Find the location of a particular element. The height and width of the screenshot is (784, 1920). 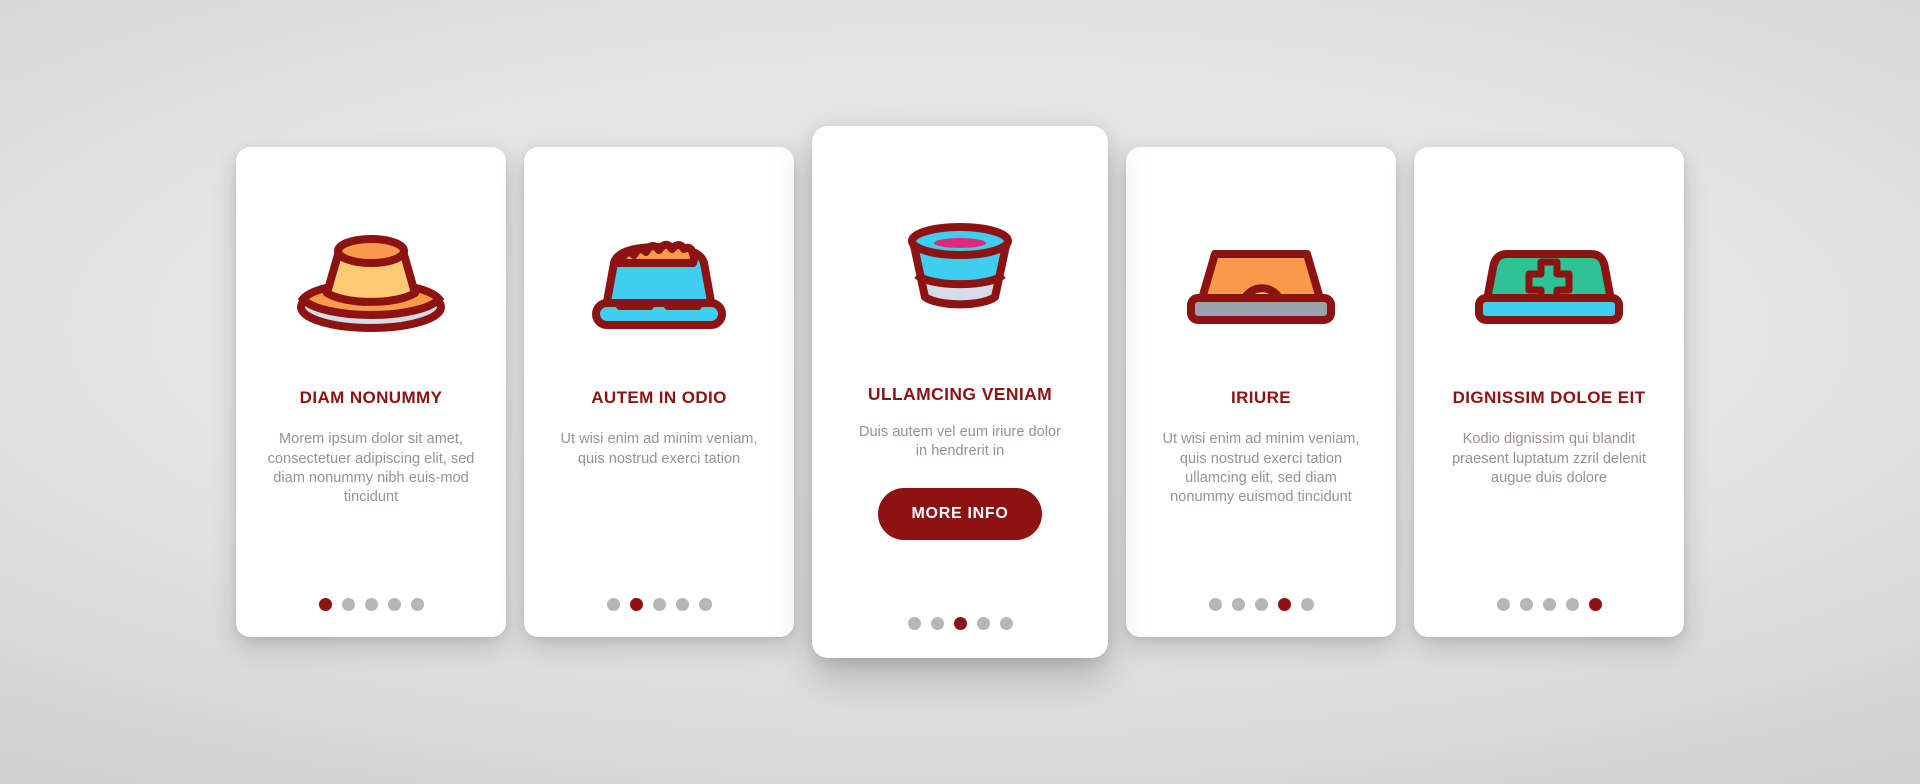

card-title: AUTEM IN ODIO is located at coordinates (659, 397).